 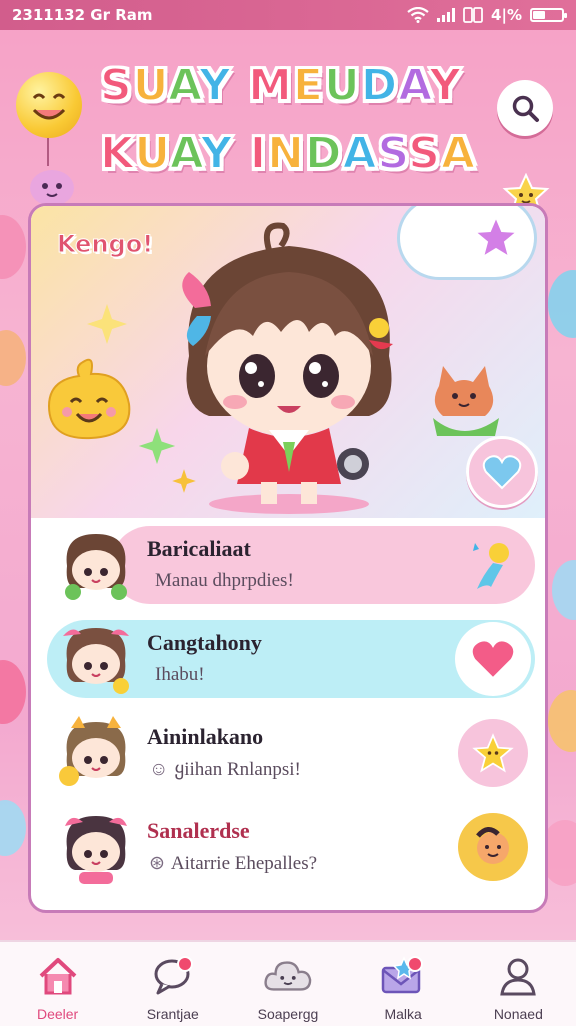 I want to click on status-time: 2311132 Gr Ram, so click(x=82, y=15).